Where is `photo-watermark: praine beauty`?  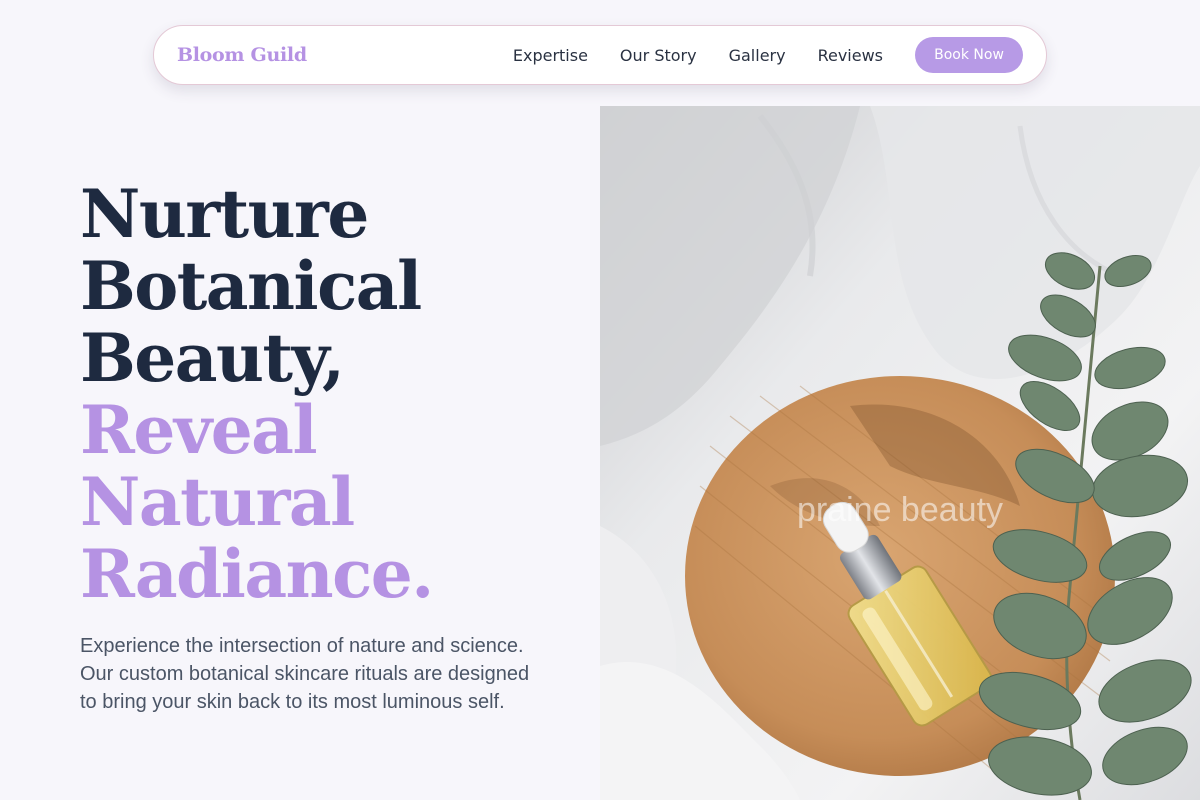 photo-watermark: praine beauty is located at coordinates (900, 510).